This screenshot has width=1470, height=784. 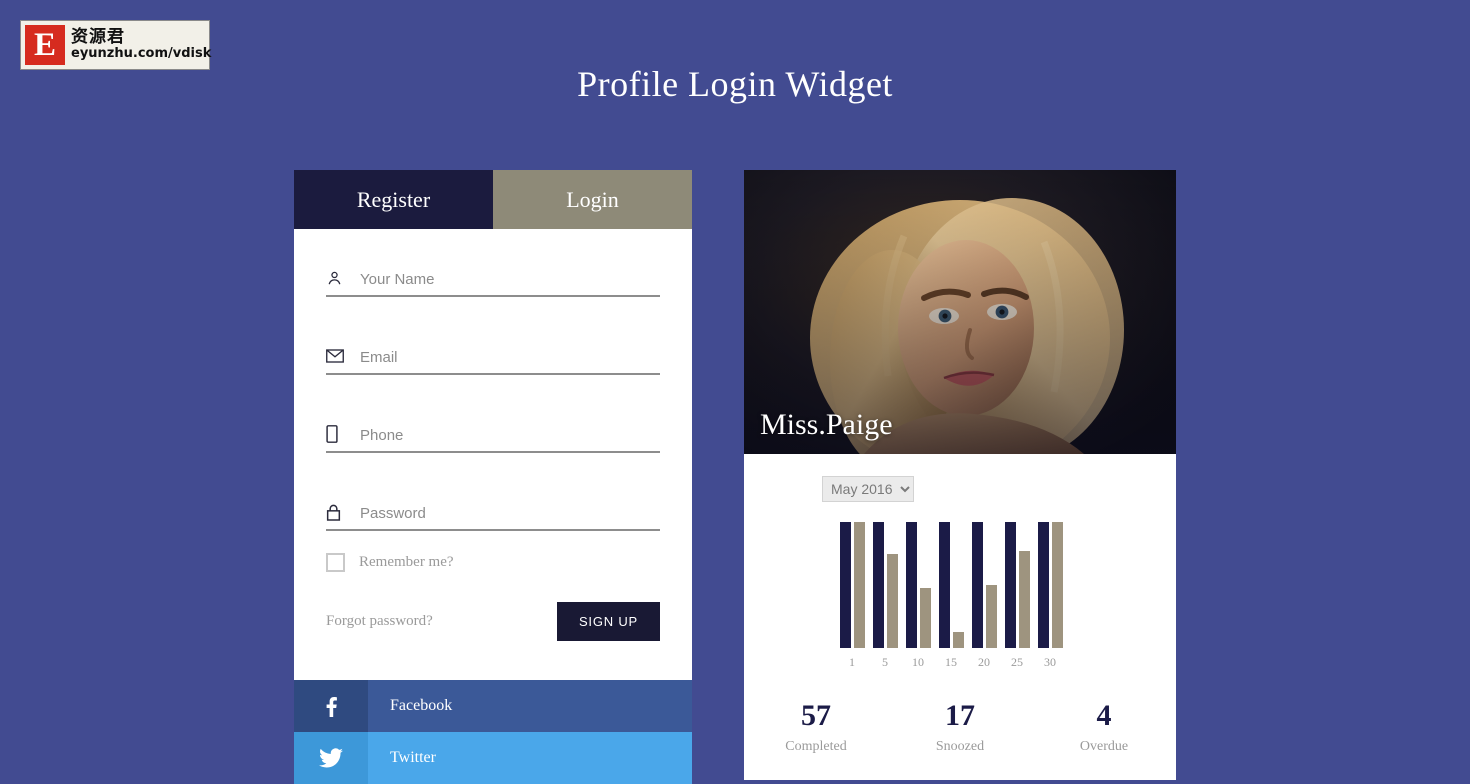 I want to click on mobile-icon, so click(x=339, y=434).